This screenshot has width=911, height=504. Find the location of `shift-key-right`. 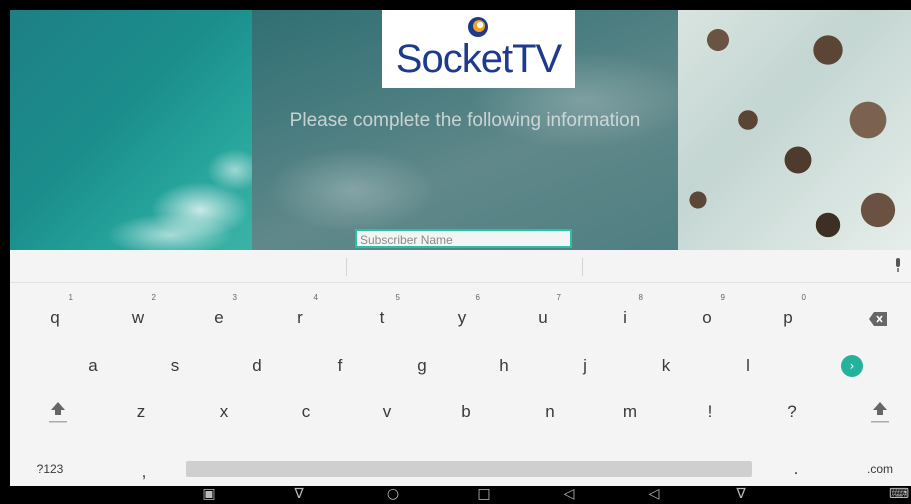

shift-key-right is located at coordinates (880, 412).